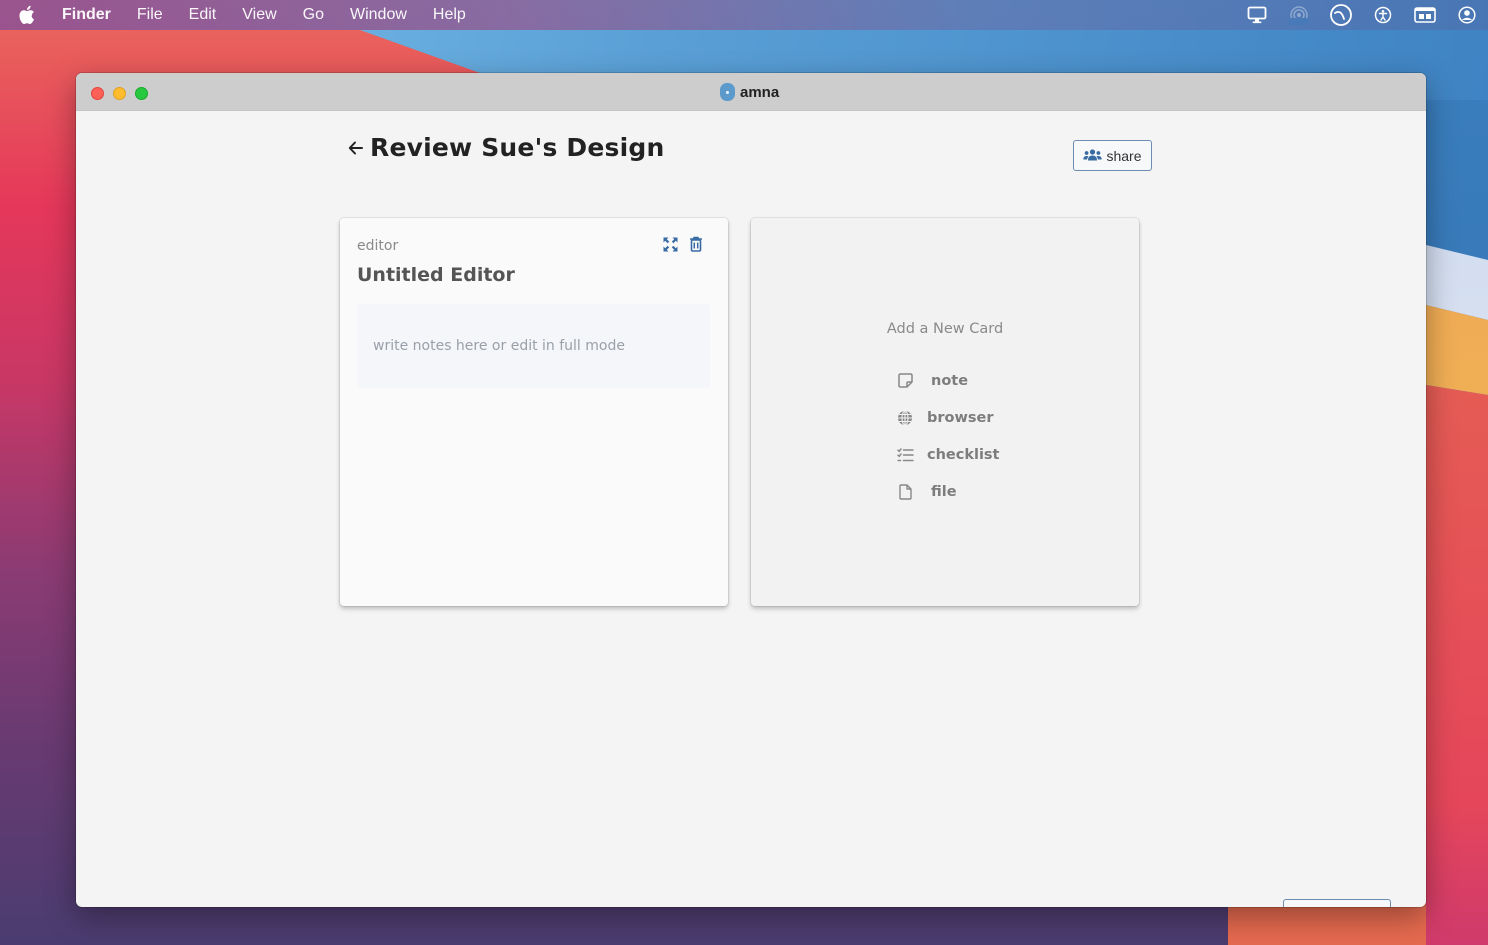 This screenshot has width=1488, height=945. Describe the element at coordinates (905, 454) in the screenshot. I see `checklist-icon` at that location.